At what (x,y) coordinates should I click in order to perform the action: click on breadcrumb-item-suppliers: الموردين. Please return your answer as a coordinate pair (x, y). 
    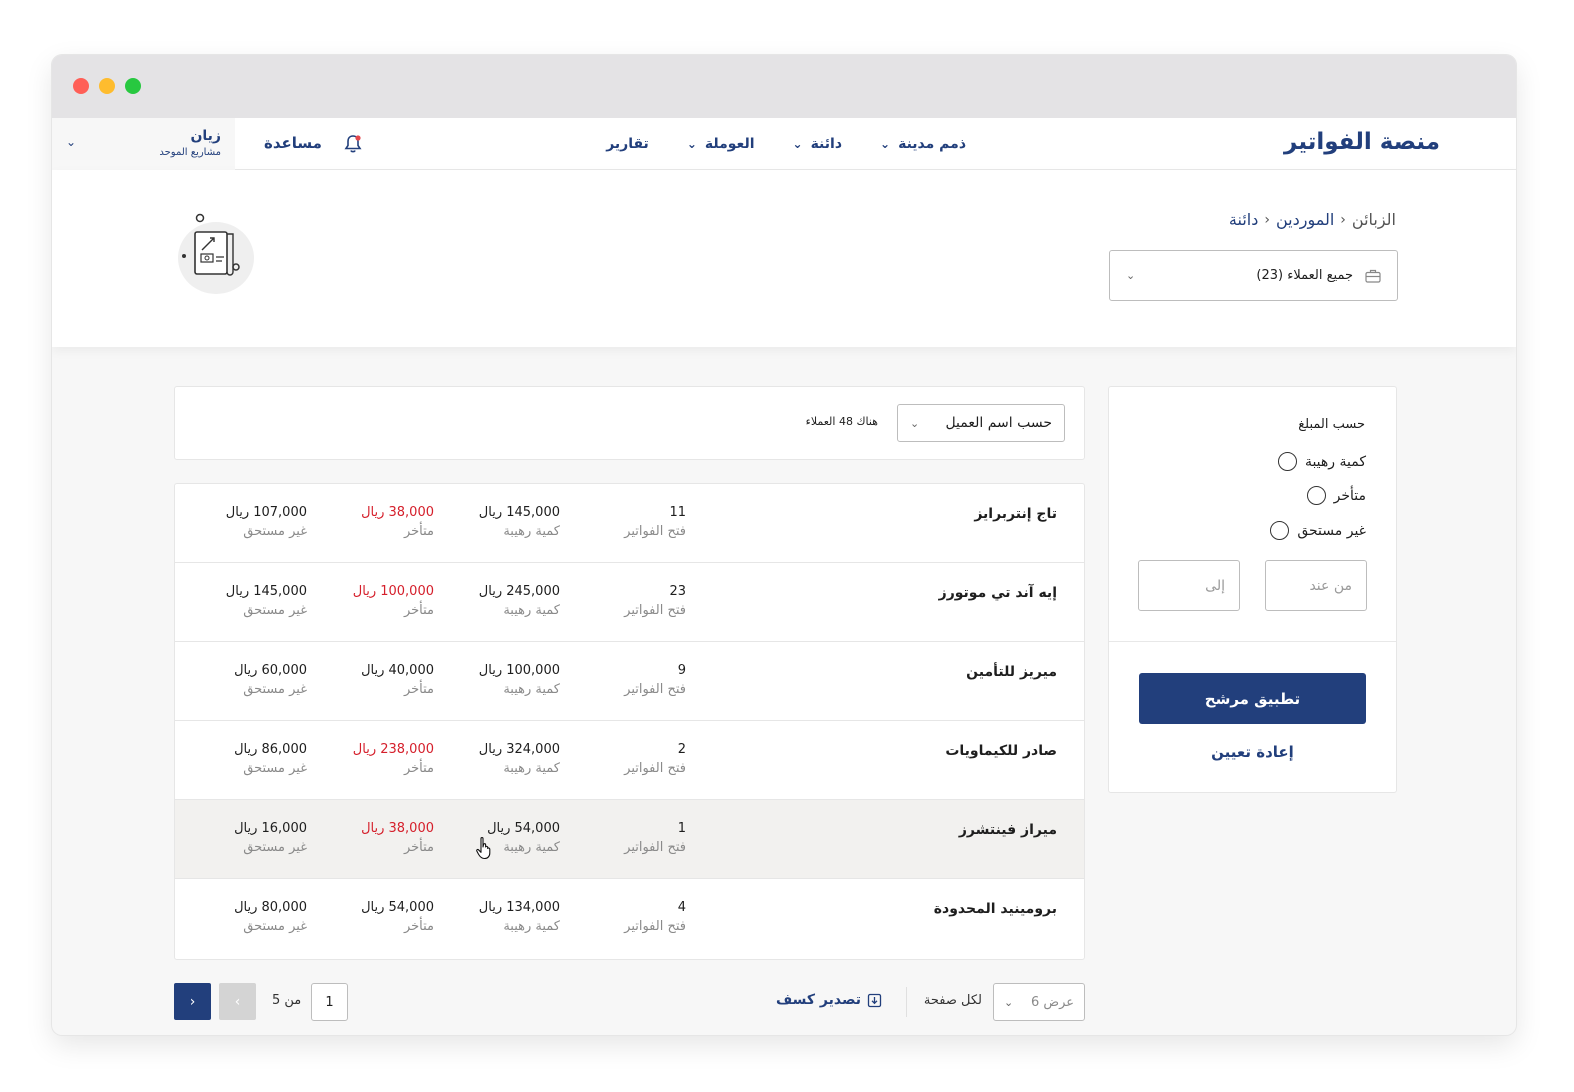
    Looking at the image, I should click on (1305, 219).